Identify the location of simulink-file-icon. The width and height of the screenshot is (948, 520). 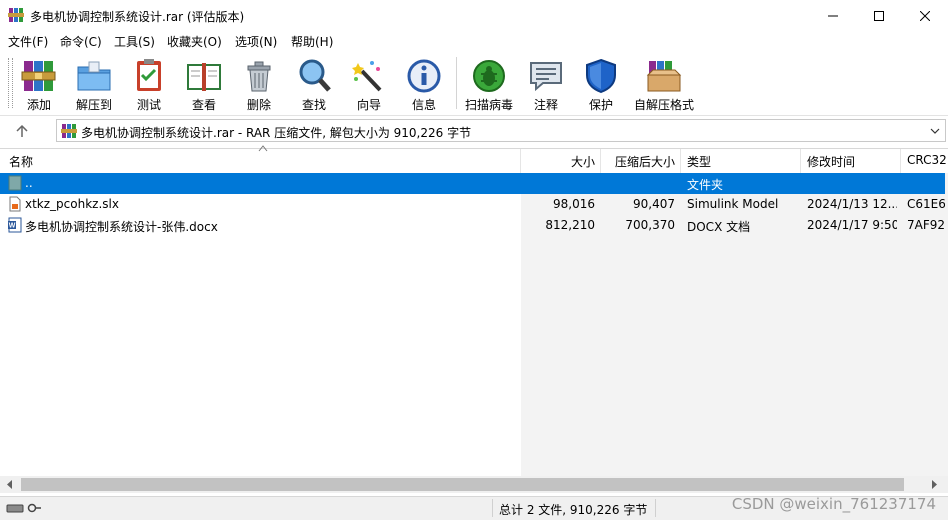
(15, 204).